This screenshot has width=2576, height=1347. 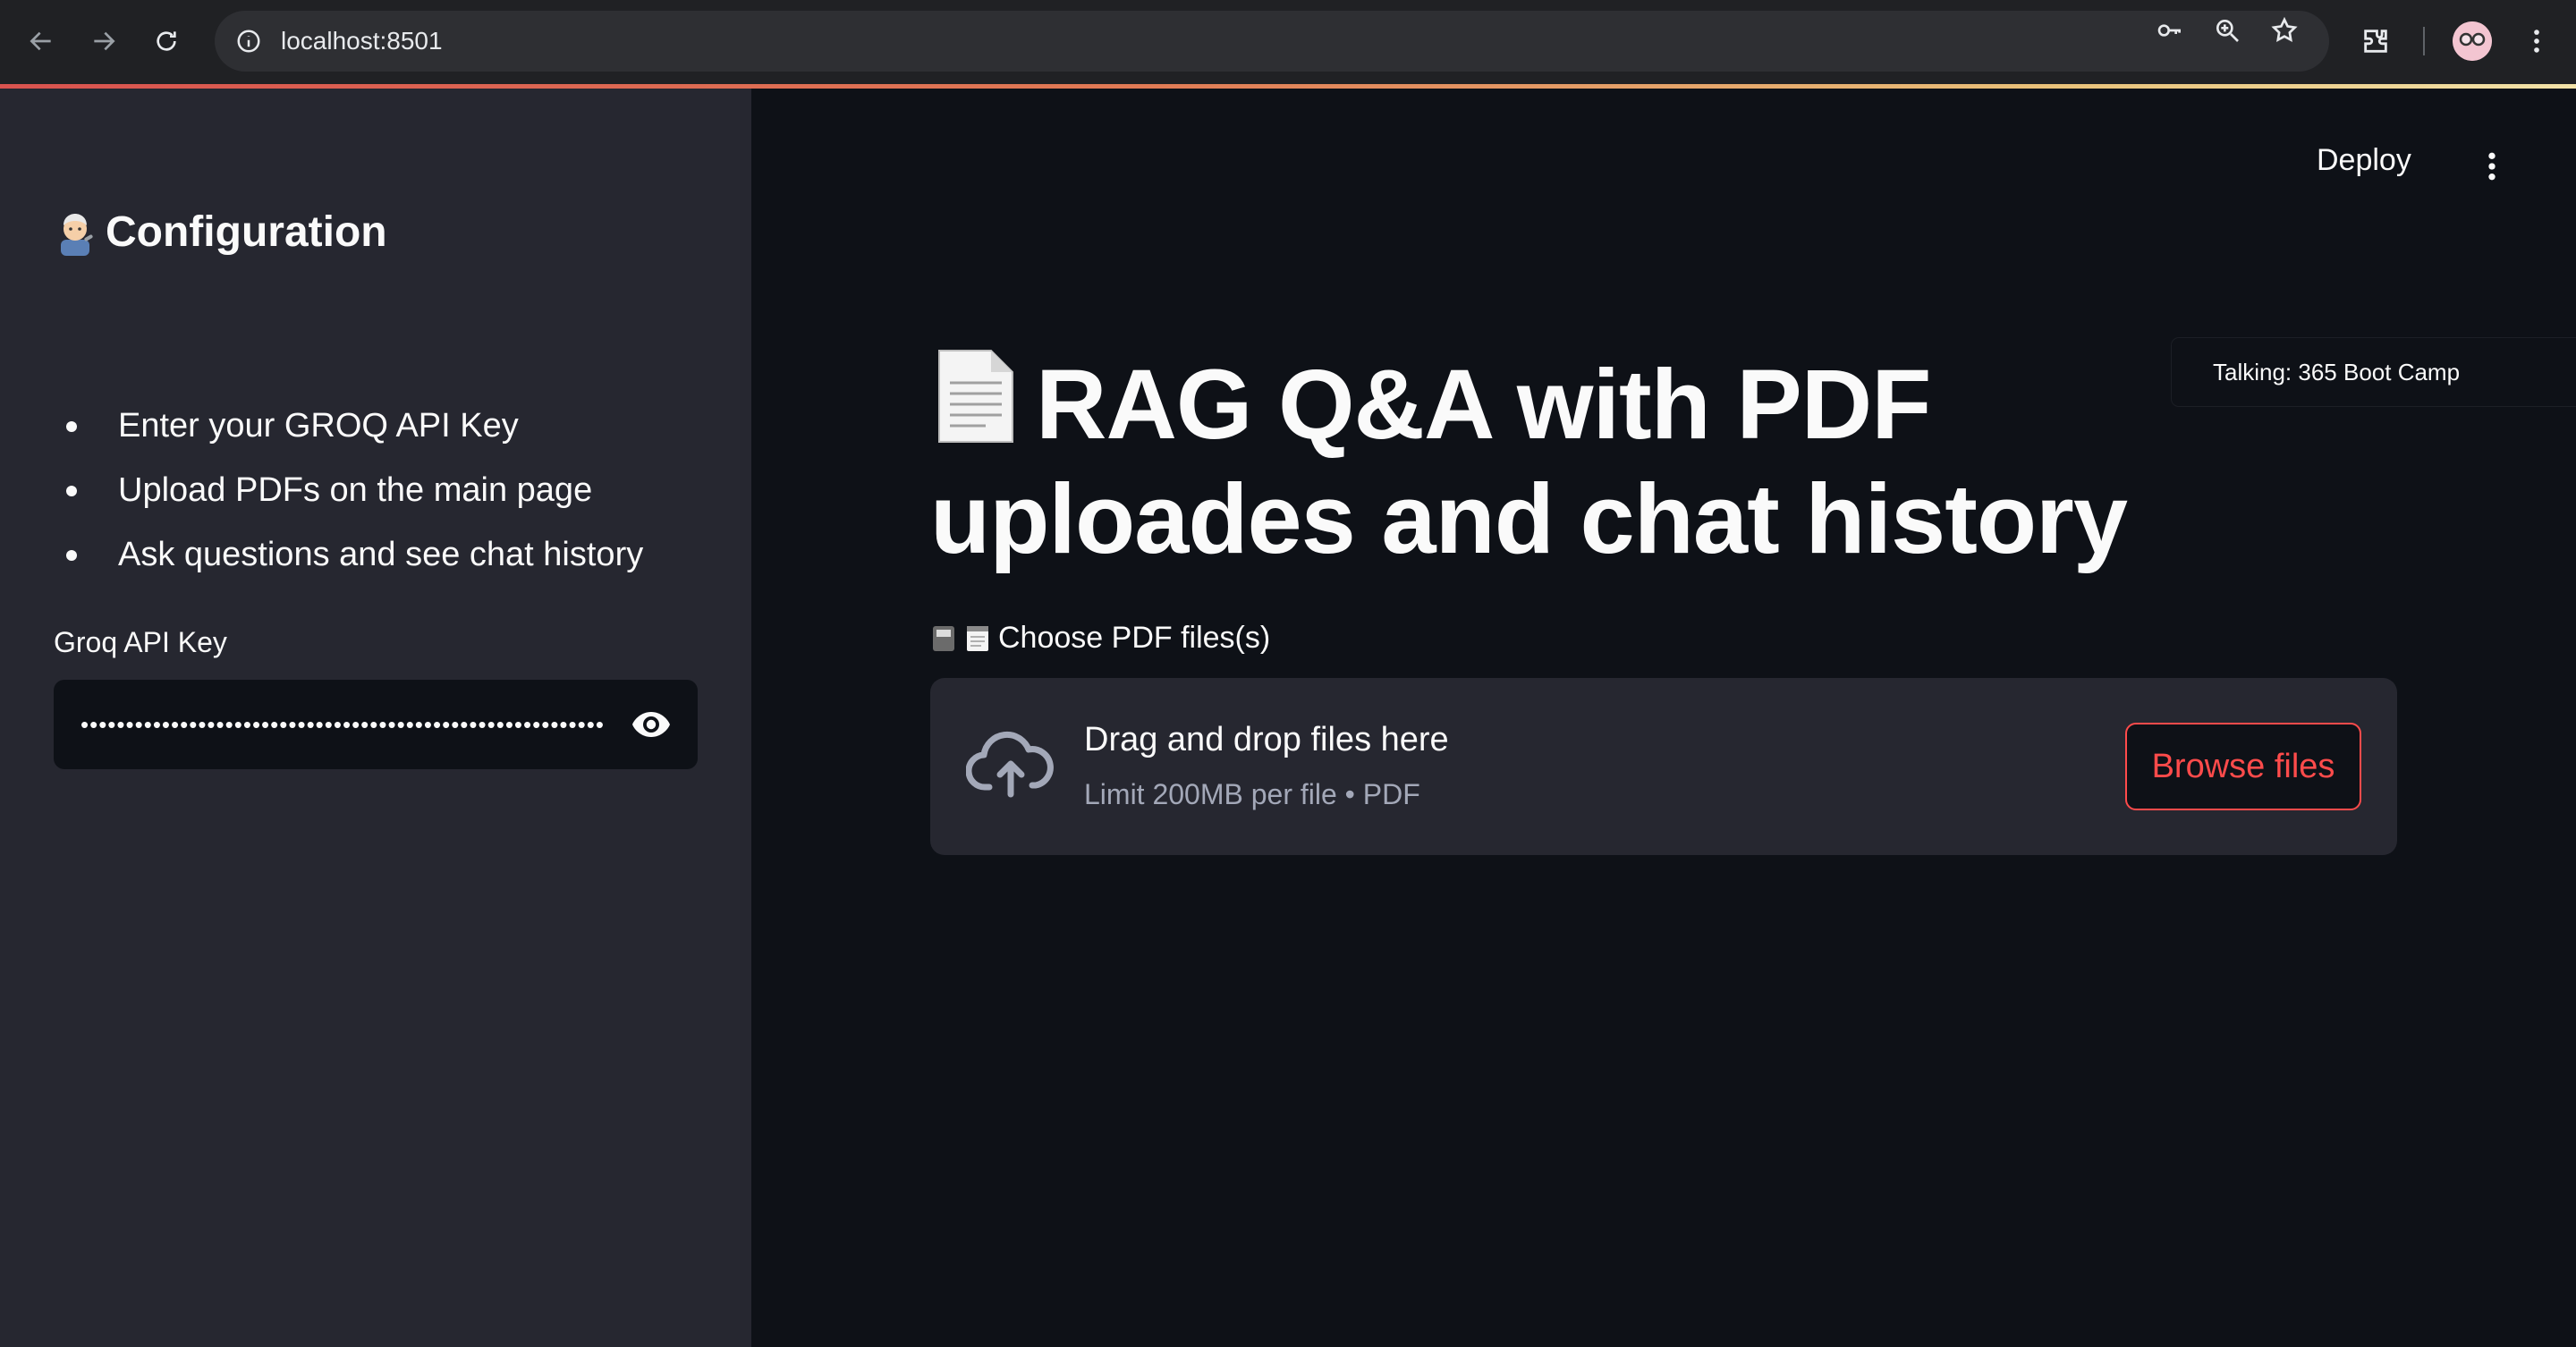 What do you see at coordinates (943, 638) in the screenshot?
I see `notebook-emoji-icon` at bounding box center [943, 638].